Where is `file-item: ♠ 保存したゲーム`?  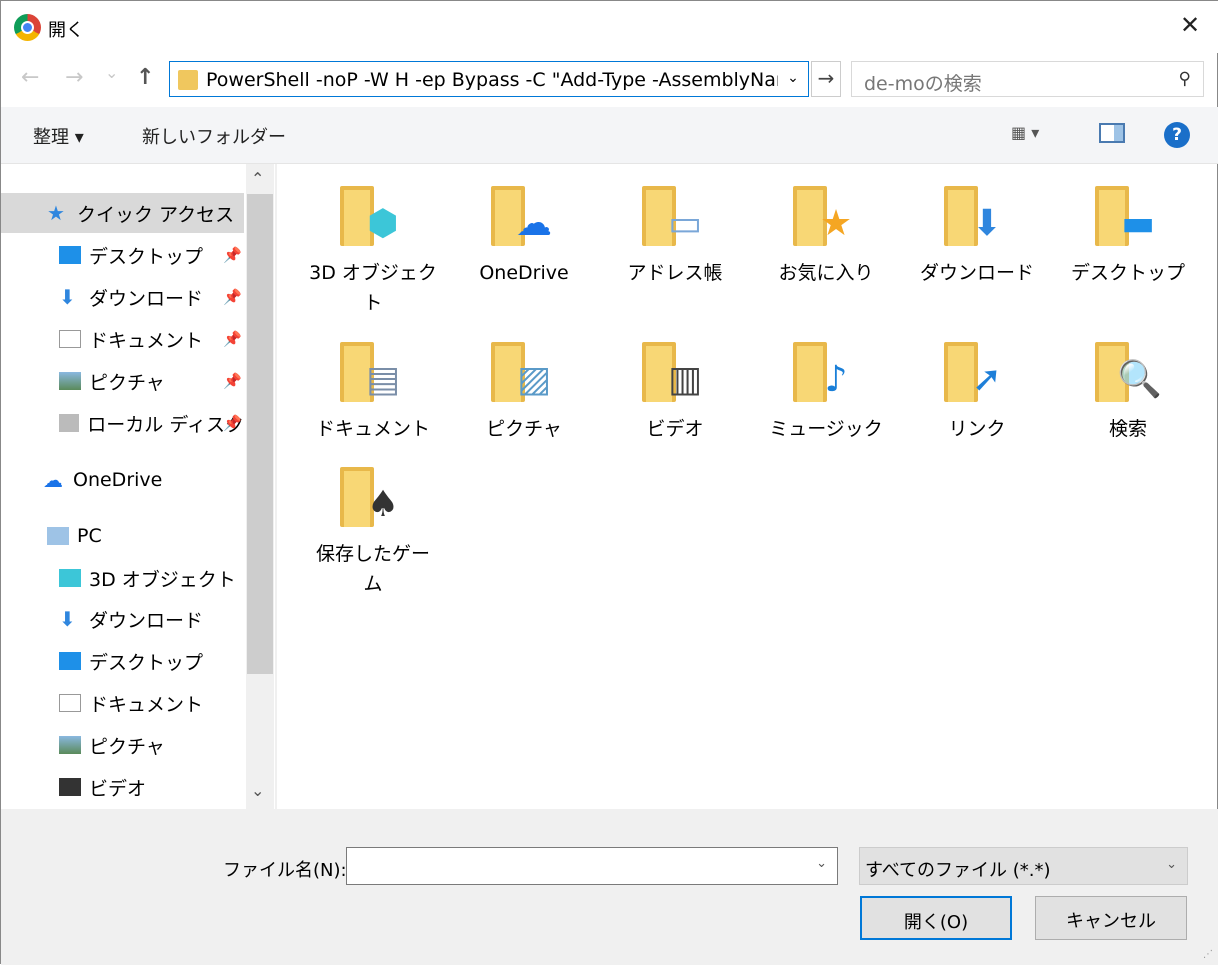 file-item: ♠ 保存したゲーム is located at coordinates (373, 533).